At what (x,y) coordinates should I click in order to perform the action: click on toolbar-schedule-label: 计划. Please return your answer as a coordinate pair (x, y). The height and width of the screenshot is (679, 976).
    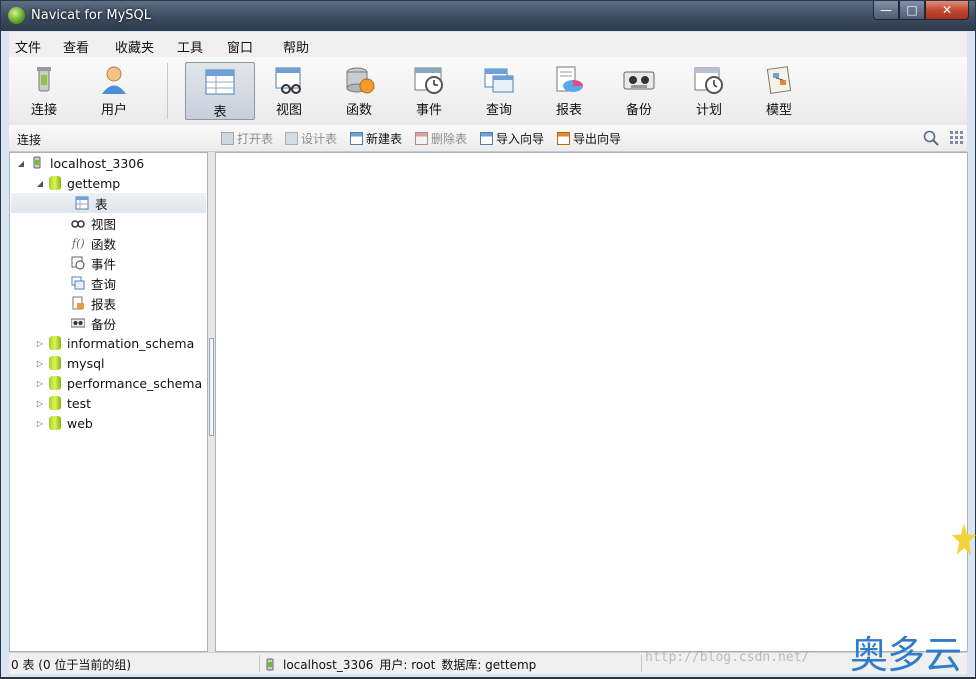
    Looking at the image, I should click on (708, 110).